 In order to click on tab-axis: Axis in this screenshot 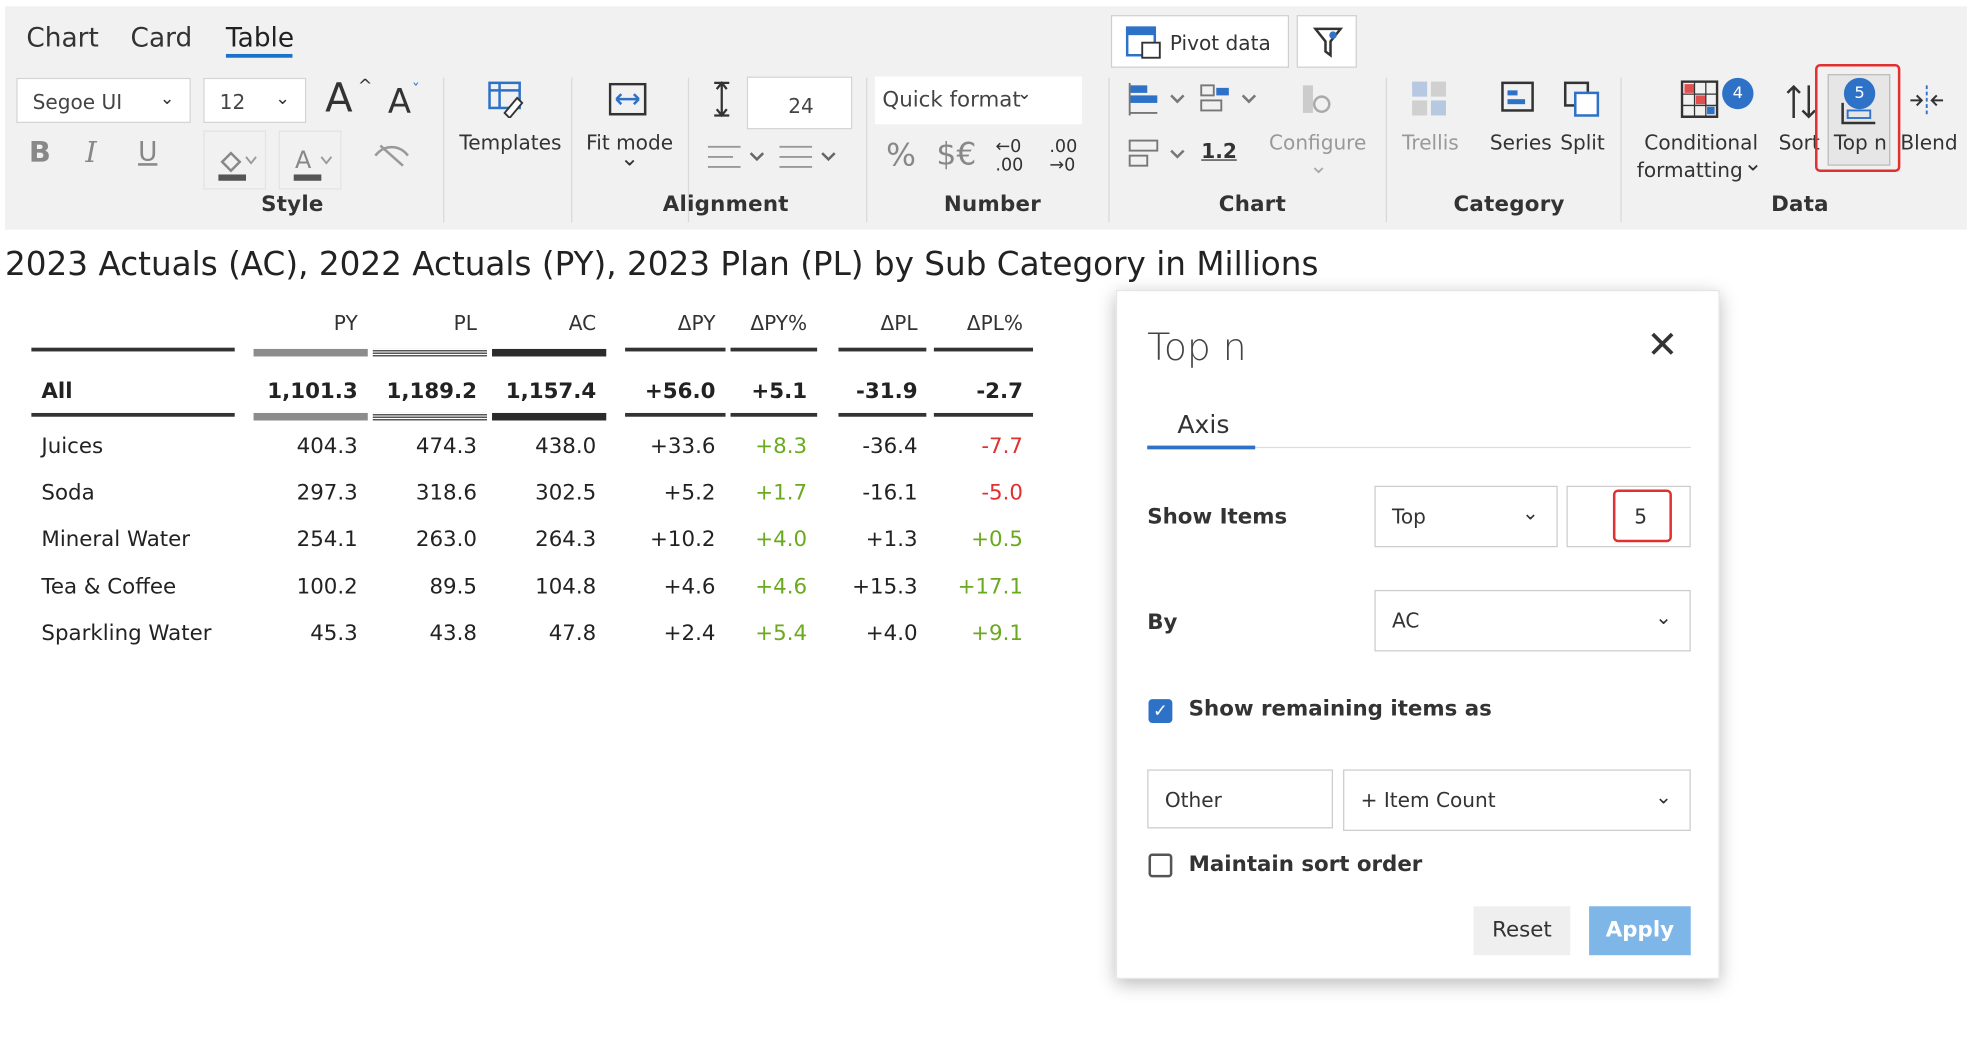, I will do `click(1203, 424)`.